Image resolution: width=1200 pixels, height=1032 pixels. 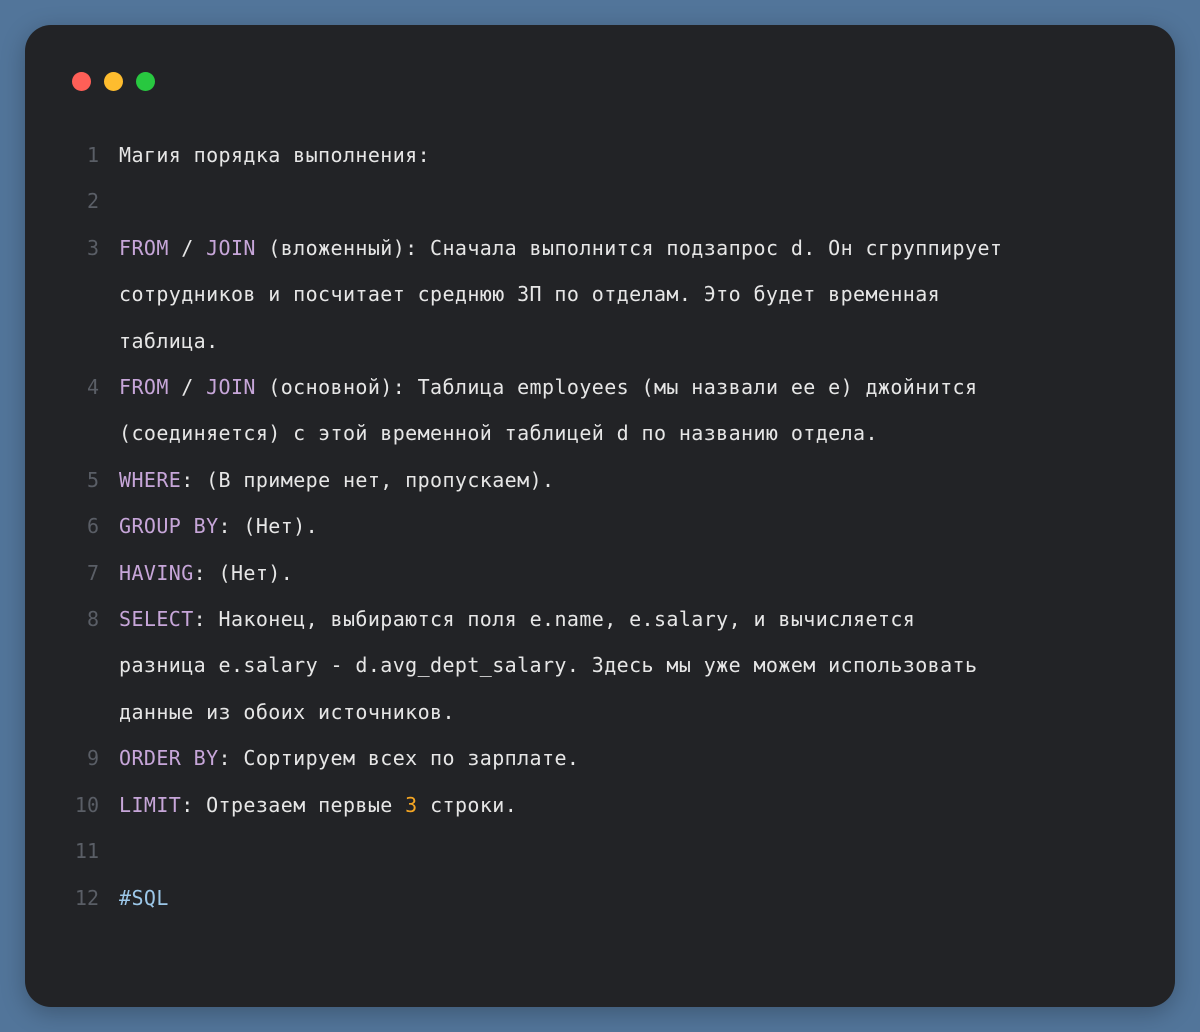 I want to click on line-number: 8, so click(x=92, y=619).